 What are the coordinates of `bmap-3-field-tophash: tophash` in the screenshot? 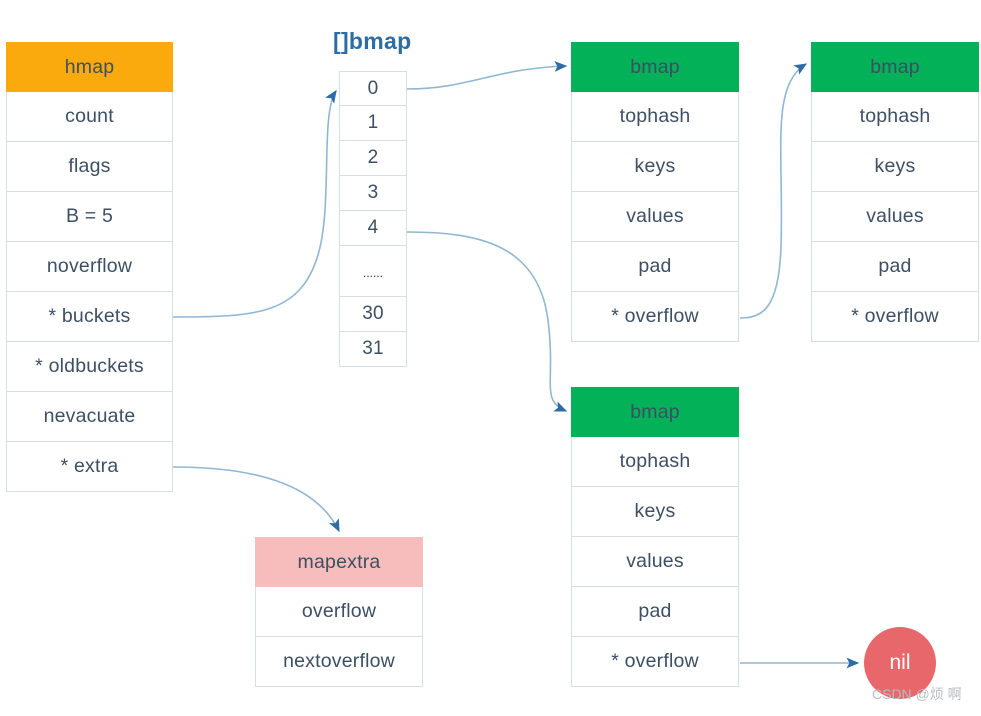 It's located at (655, 462).